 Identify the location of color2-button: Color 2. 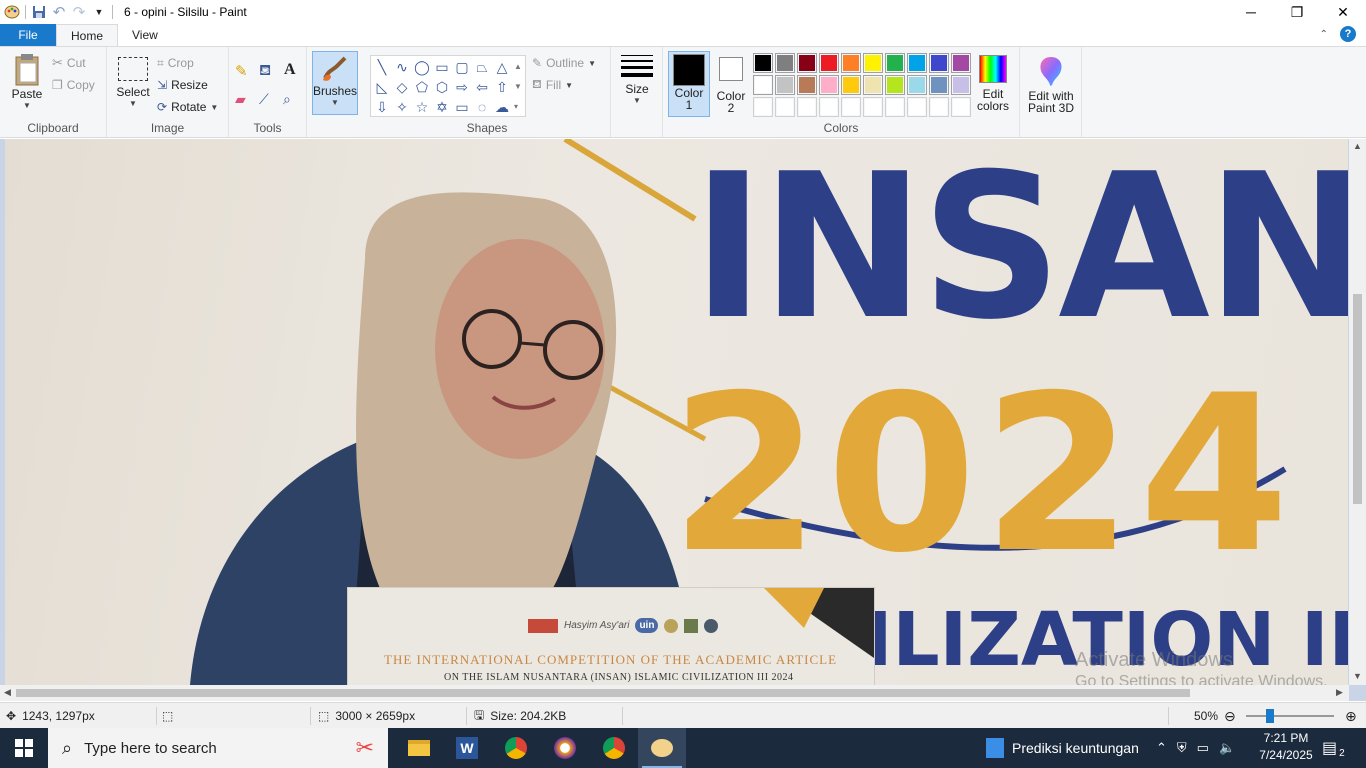
(731, 84).